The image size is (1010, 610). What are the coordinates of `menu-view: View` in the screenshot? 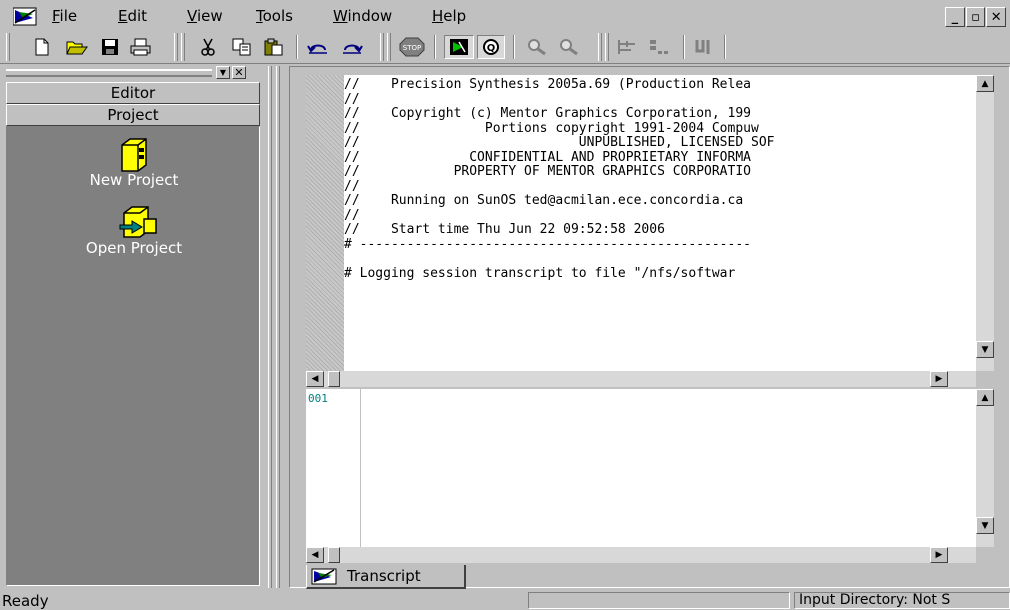 It's located at (205, 16).